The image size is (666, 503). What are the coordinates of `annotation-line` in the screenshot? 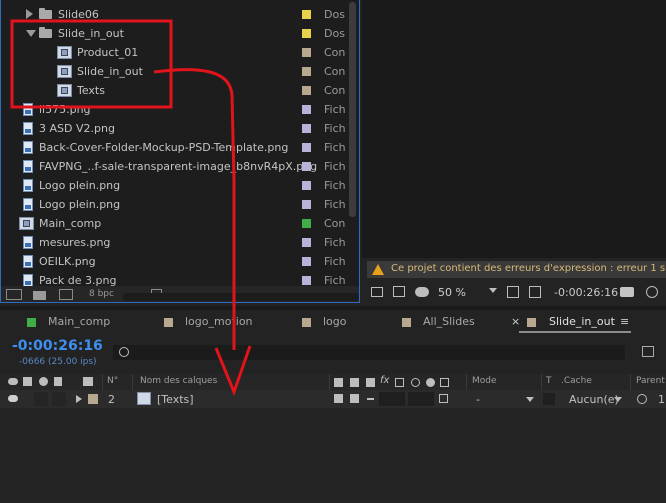 It's located at (194, 209).